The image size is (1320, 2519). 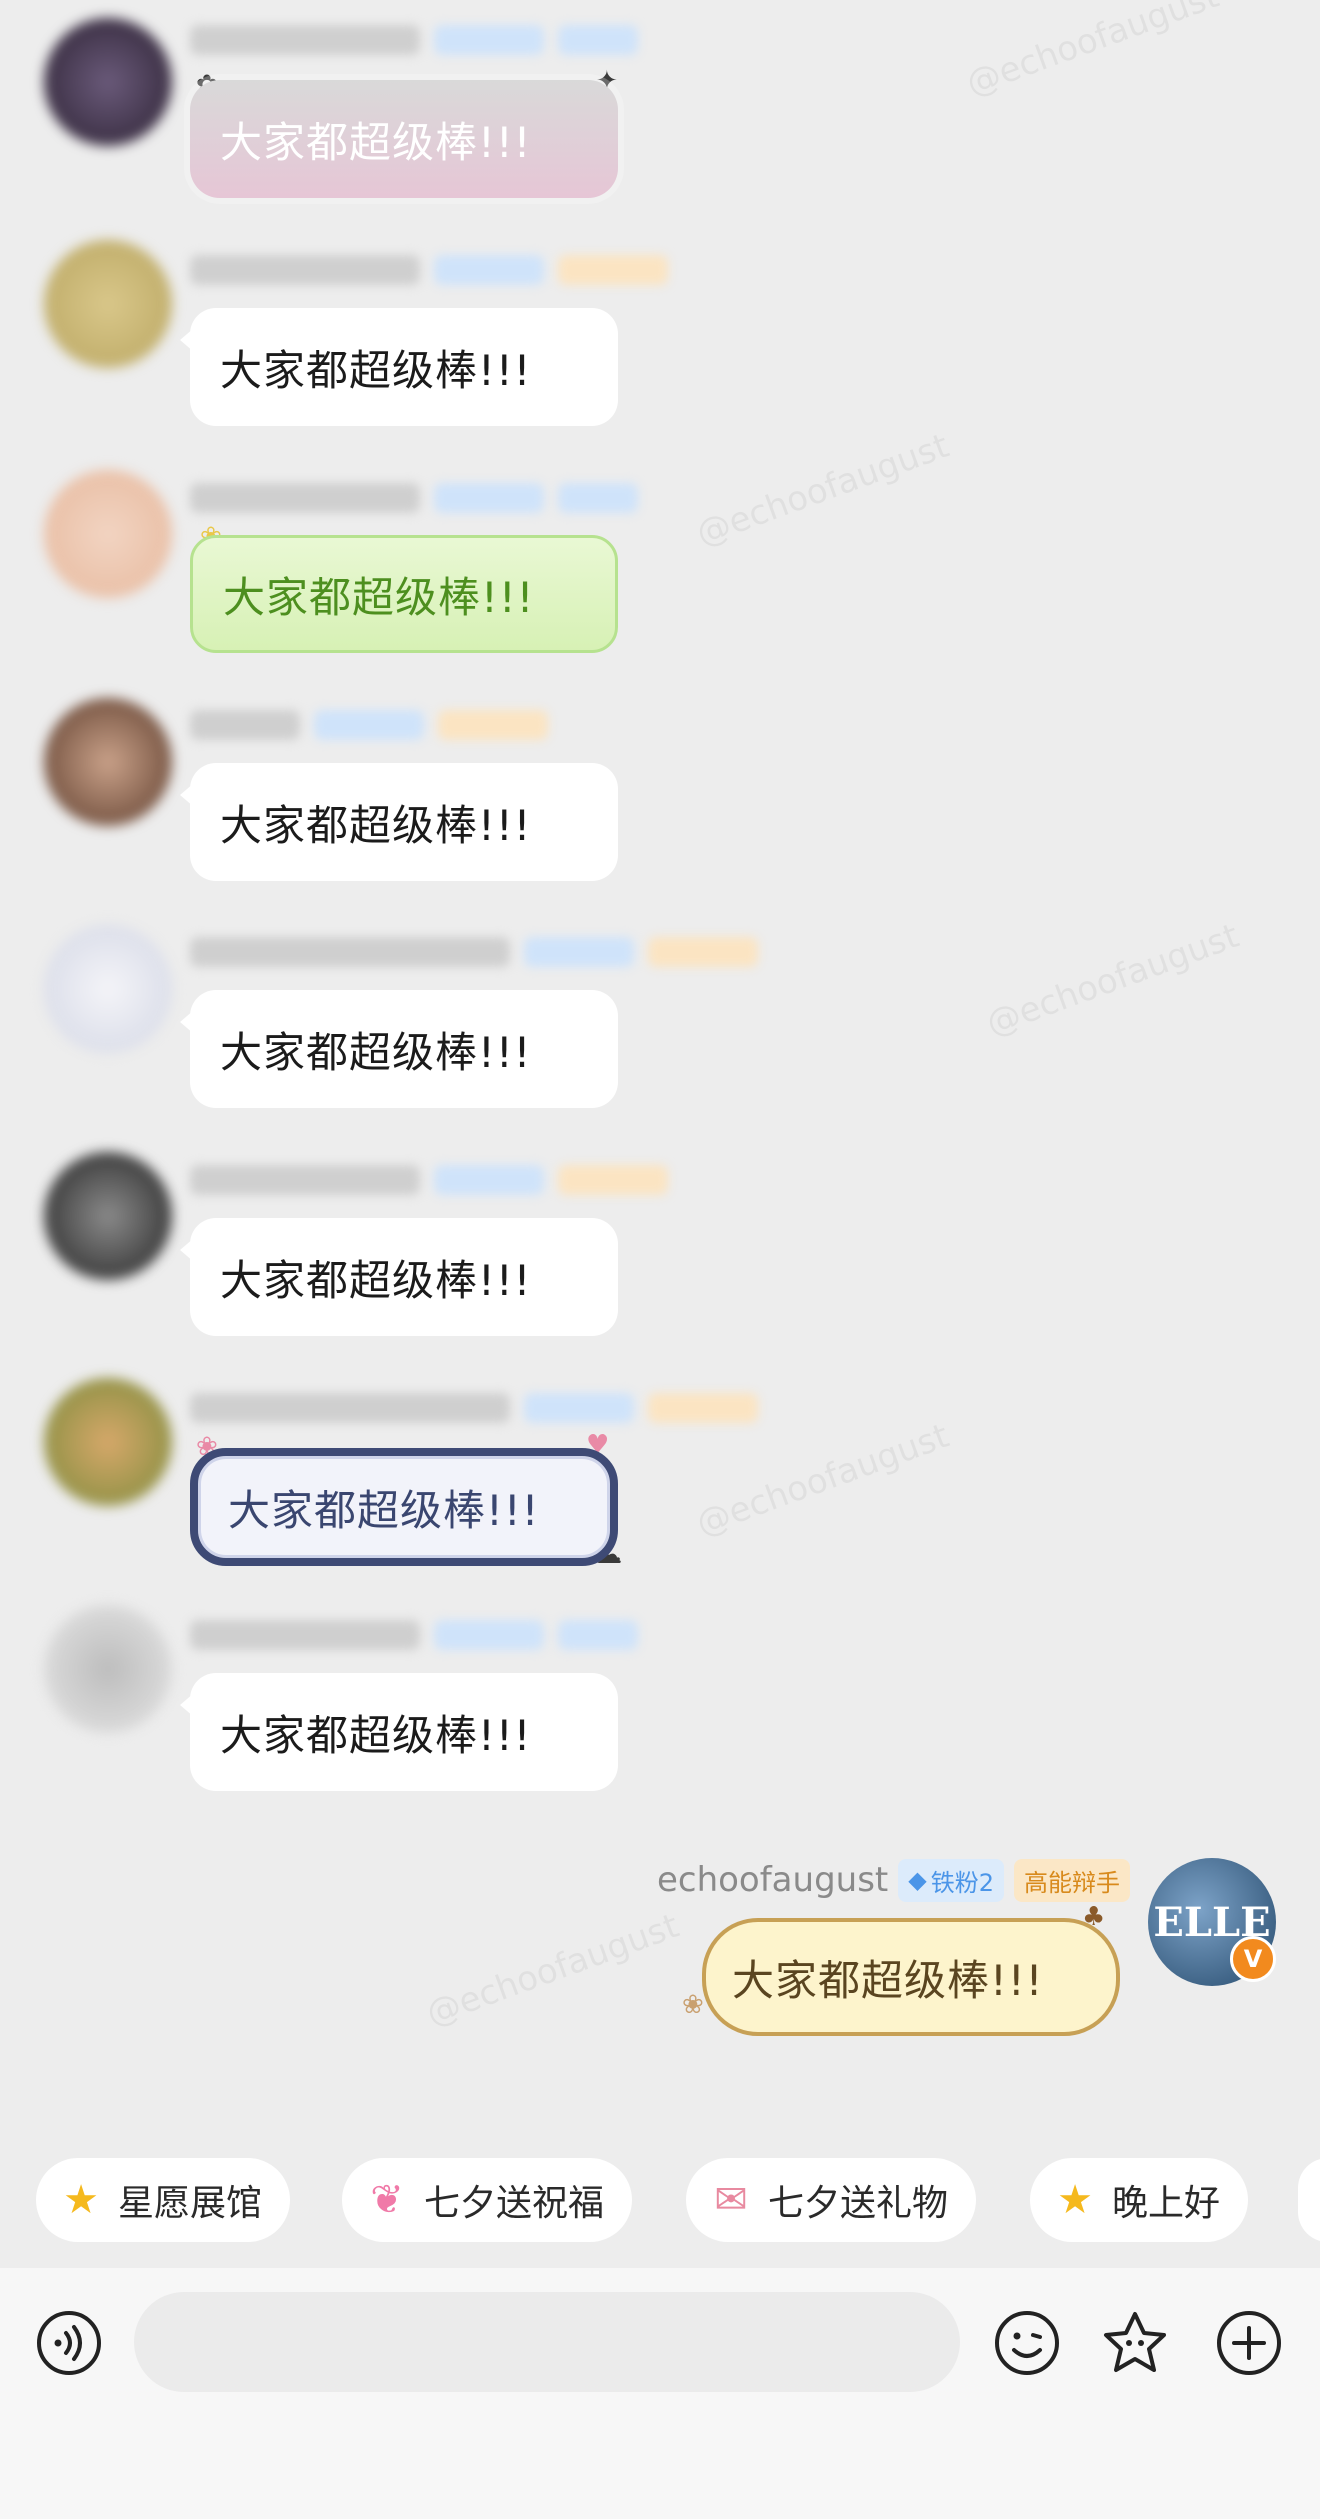 I want to click on self-username: echoofaugust, so click(x=772, y=1880).